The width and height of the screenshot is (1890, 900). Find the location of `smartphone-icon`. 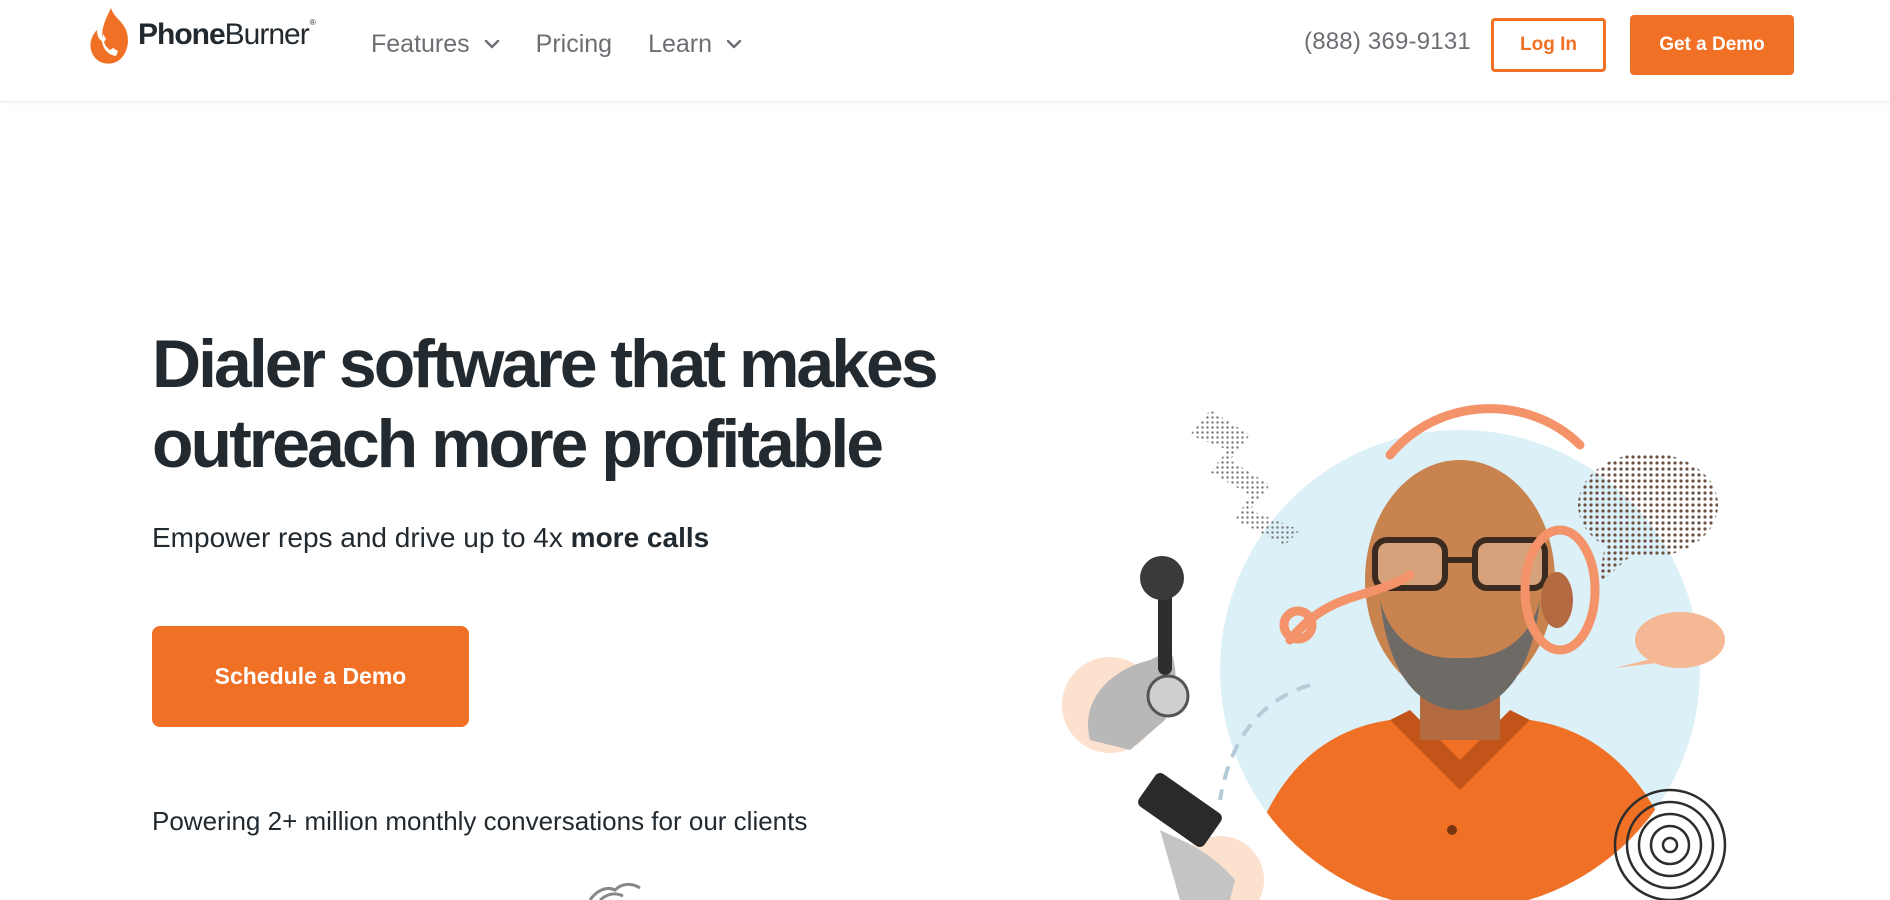

smartphone-icon is located at coordinates (1201, 836).